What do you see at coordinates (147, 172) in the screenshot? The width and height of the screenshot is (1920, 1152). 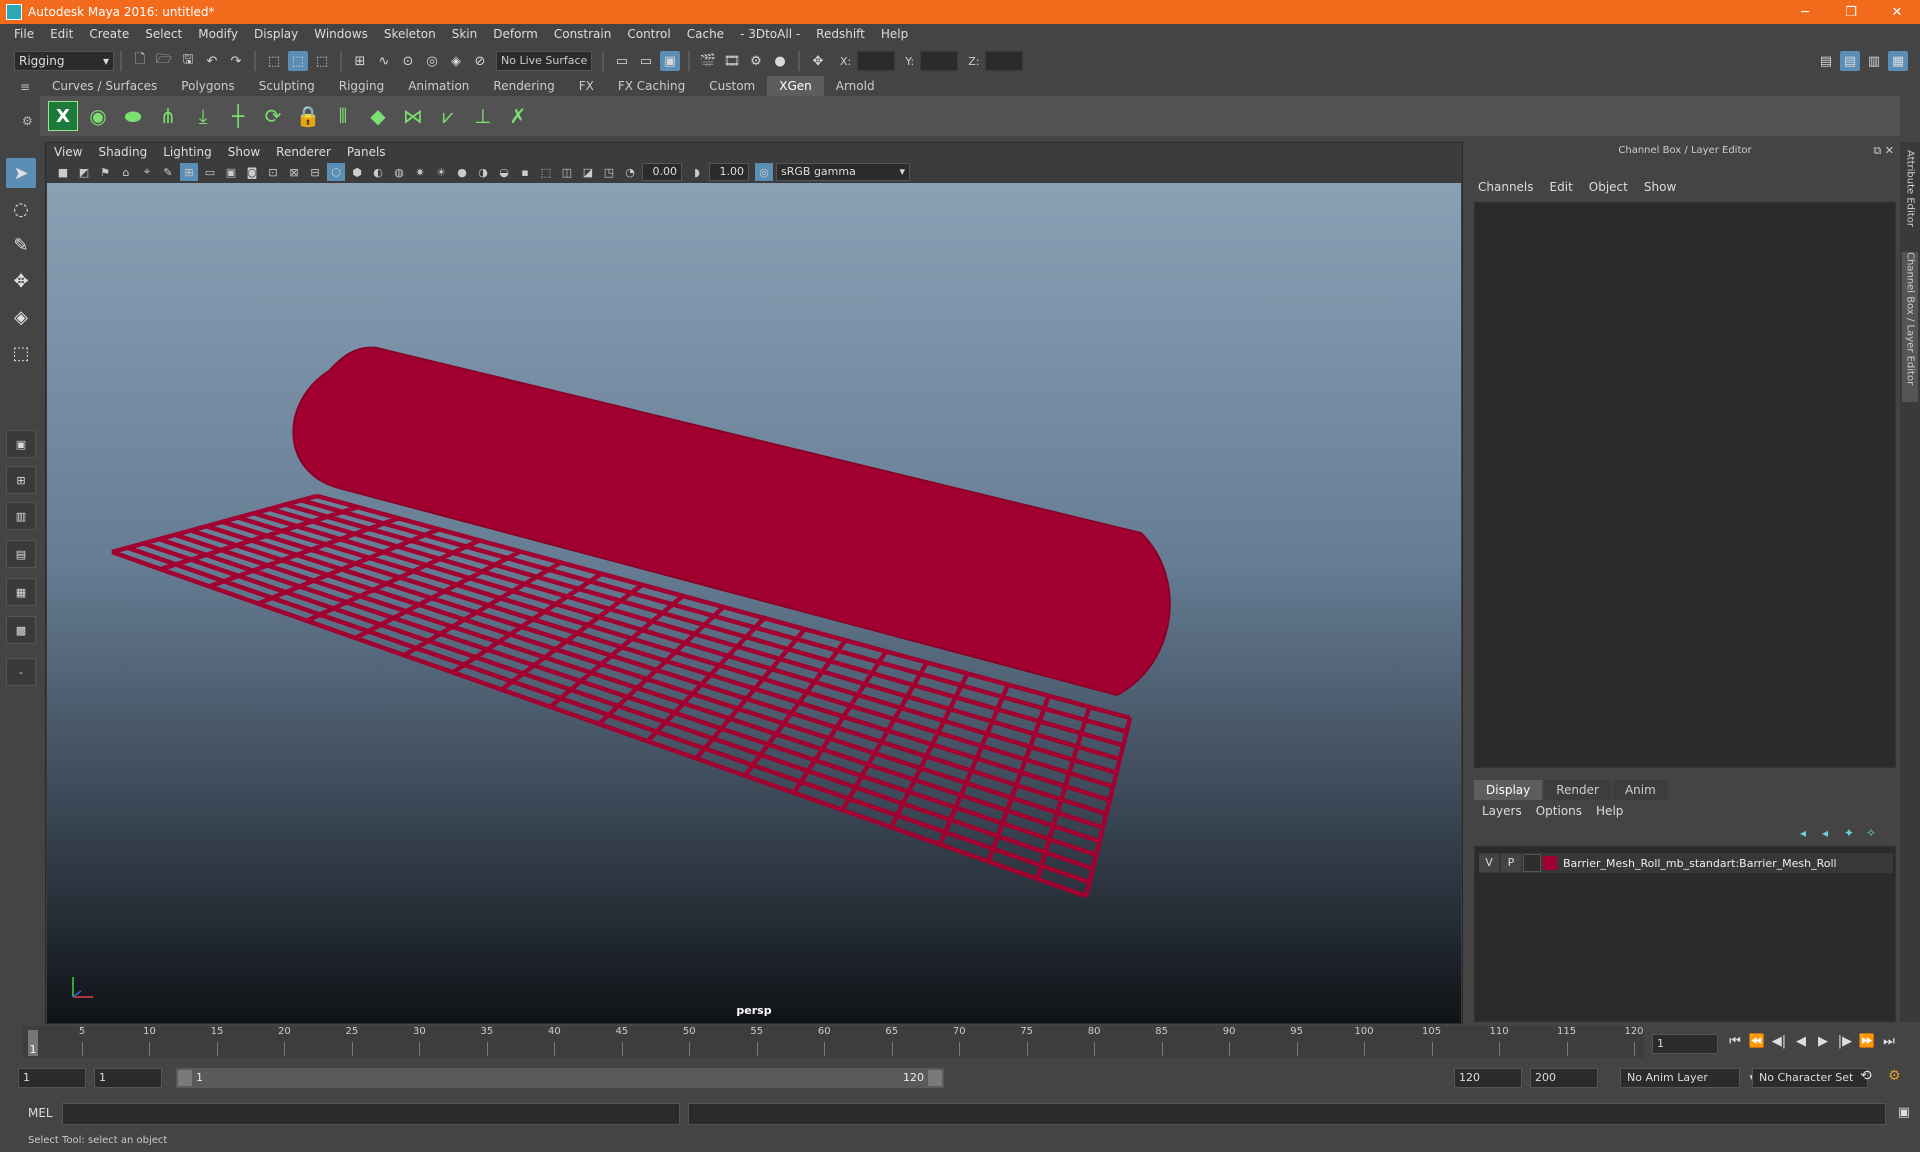 I see `2d-pan-zoom-icon: ⌖` at bounding box center [147, 172].